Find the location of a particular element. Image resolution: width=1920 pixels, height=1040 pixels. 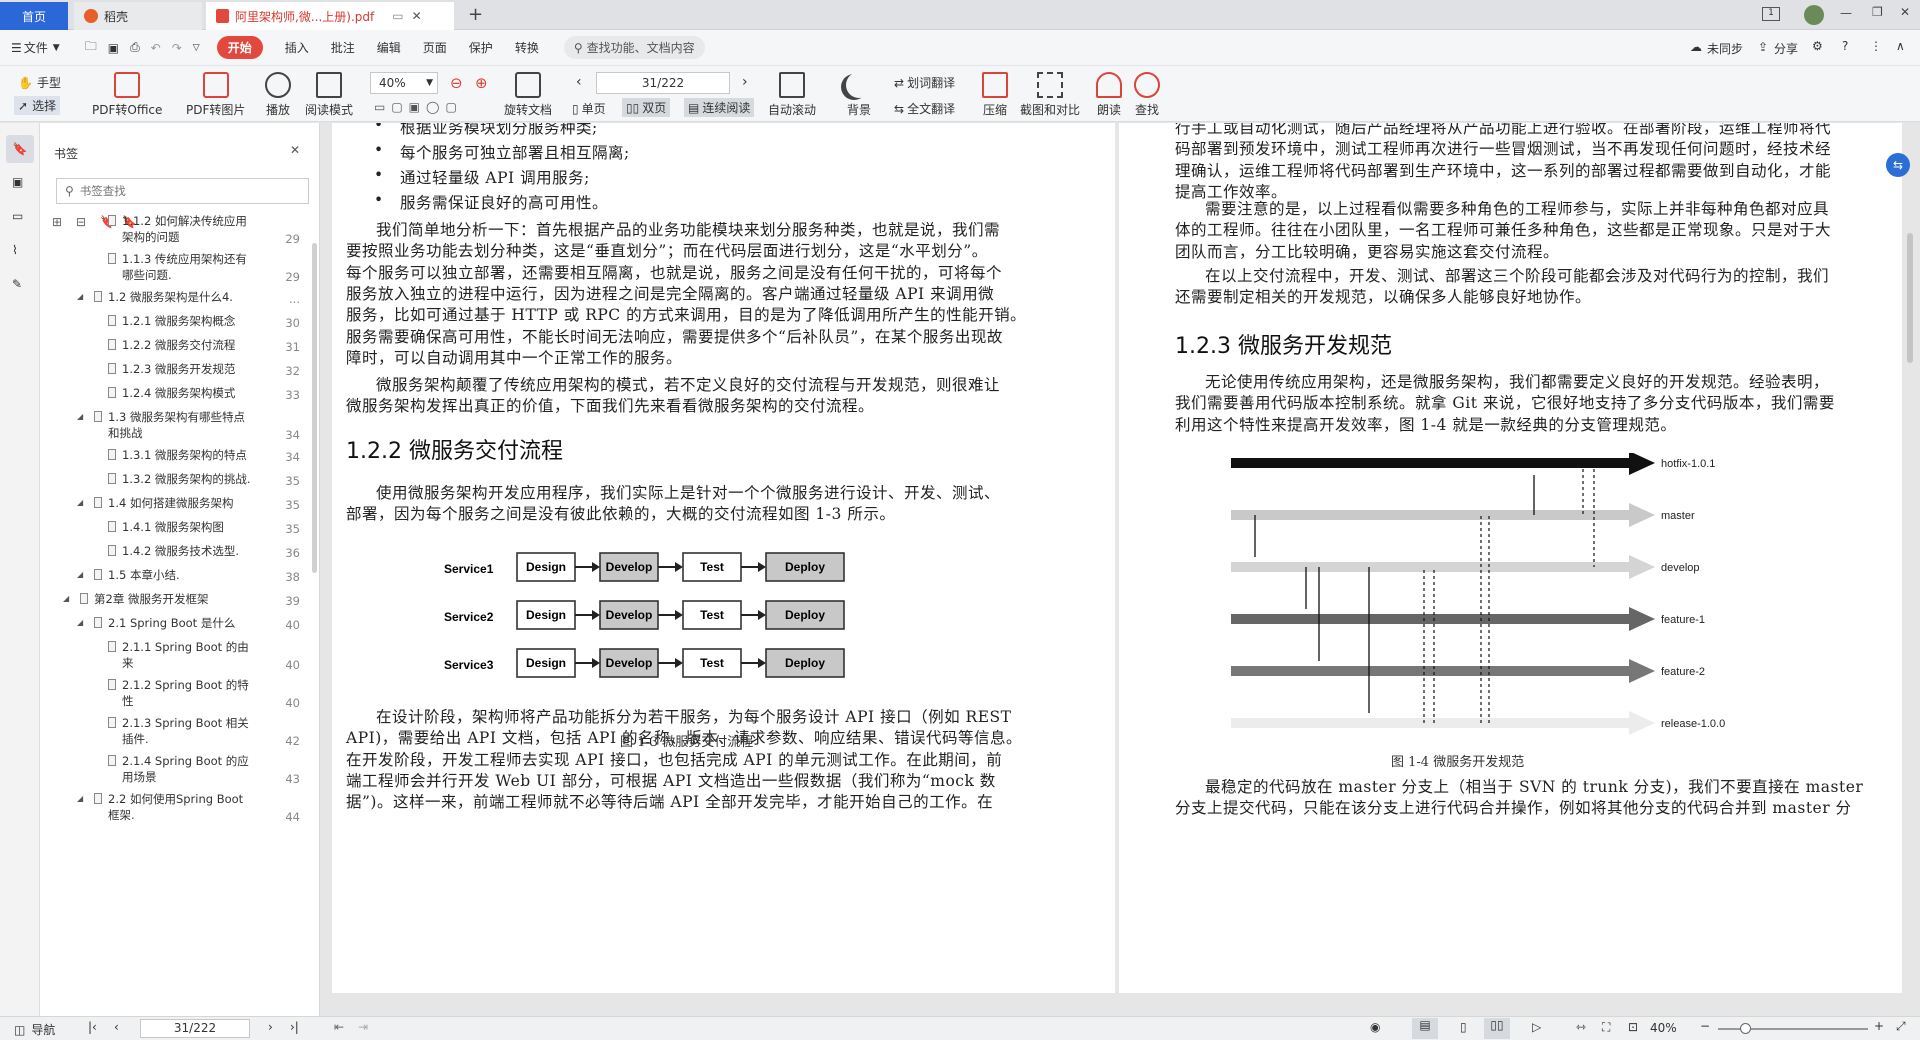

bookmark-item: 2.1.2 Spring Boot 的特性 40 is located at coordinates (175, 696).